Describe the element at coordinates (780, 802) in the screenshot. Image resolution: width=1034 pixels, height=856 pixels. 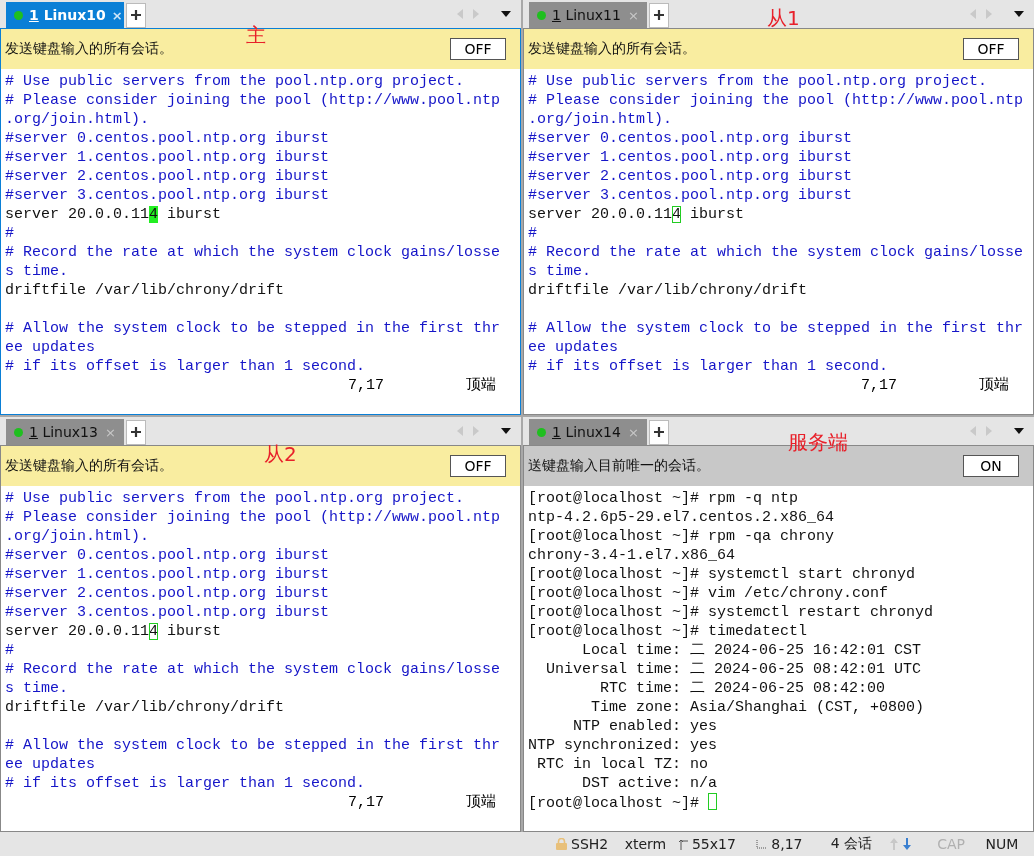
I see `terminal-line: [root@localhost ~]#` at that location.